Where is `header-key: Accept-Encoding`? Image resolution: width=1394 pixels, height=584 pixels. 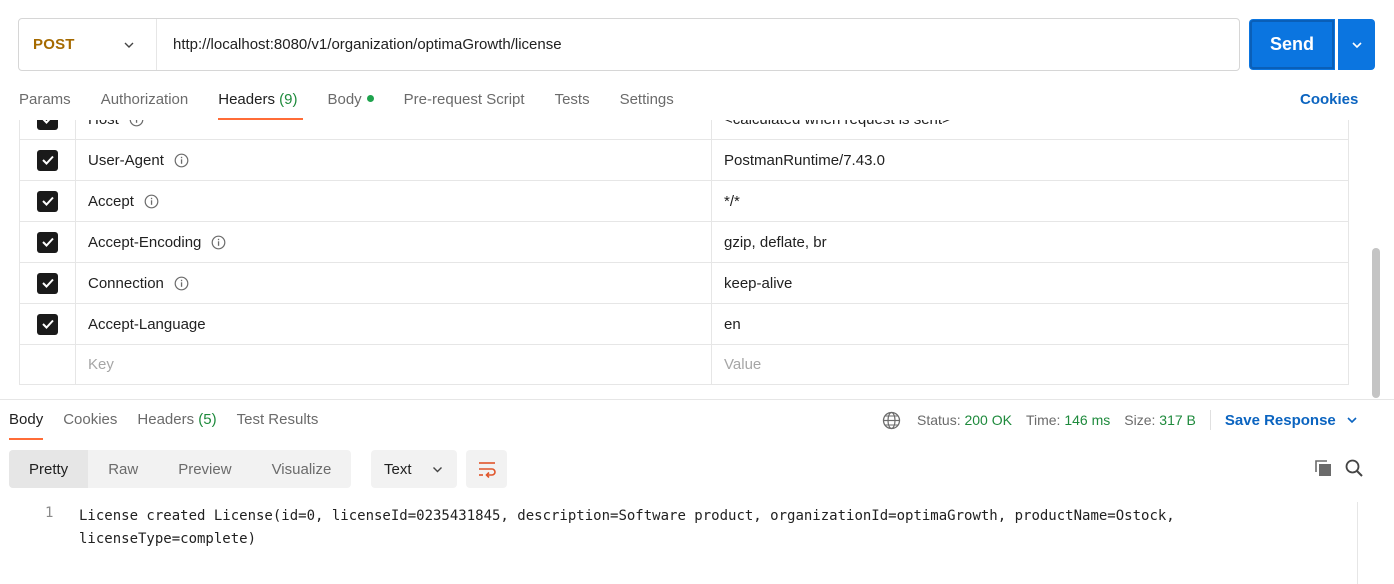
header-key: Accept-Encoding is located at coordinates (394, 242).